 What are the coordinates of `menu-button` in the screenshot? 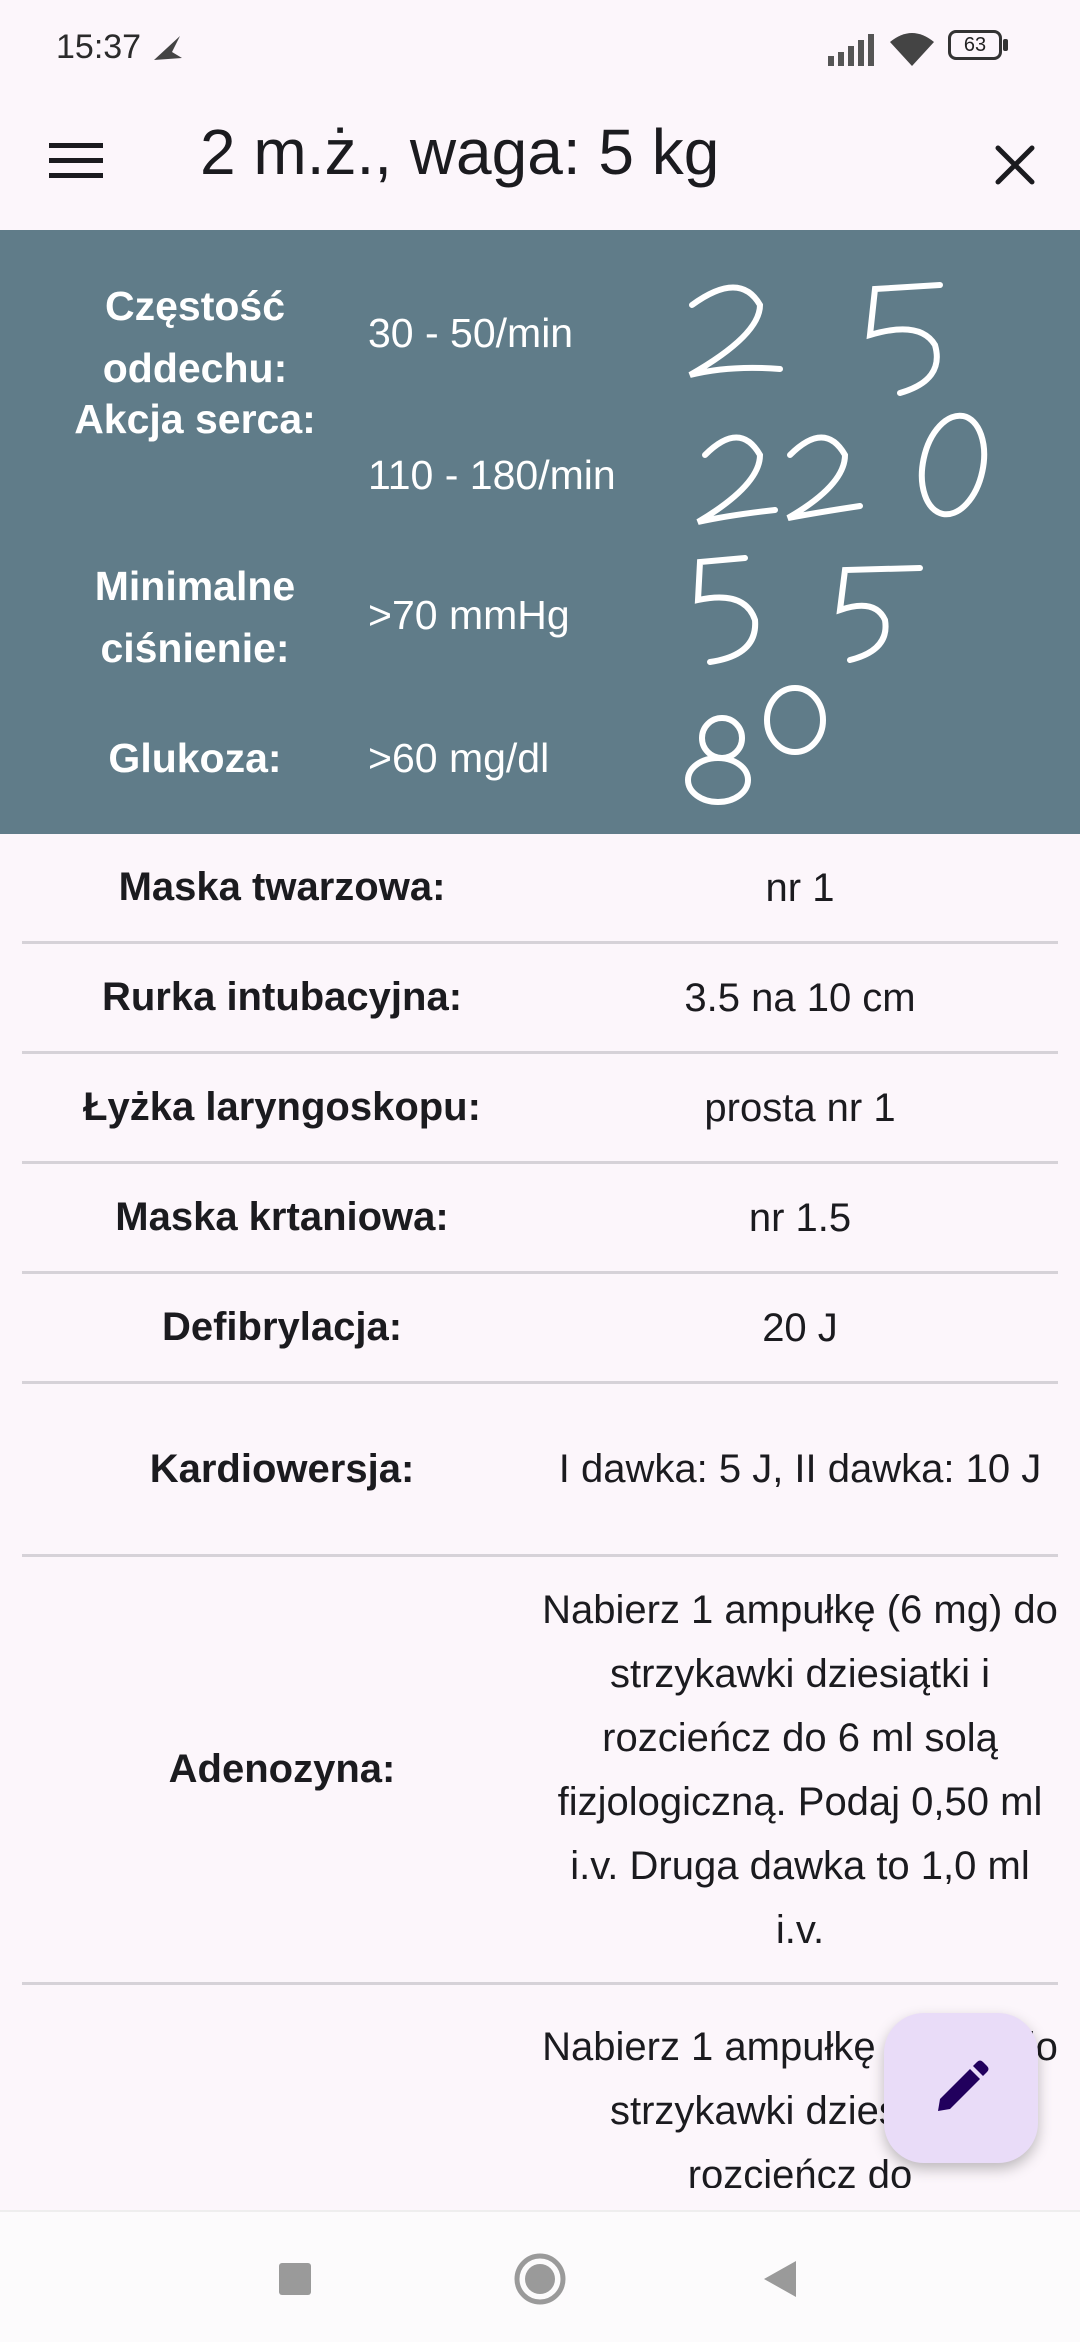 It's located at (76, 161).